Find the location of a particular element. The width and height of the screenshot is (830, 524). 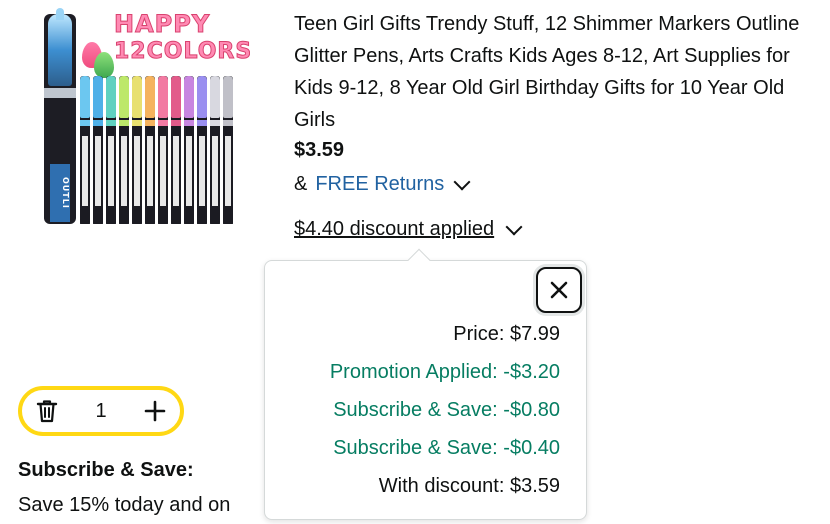

close-button is located at coordinates (559, 290).